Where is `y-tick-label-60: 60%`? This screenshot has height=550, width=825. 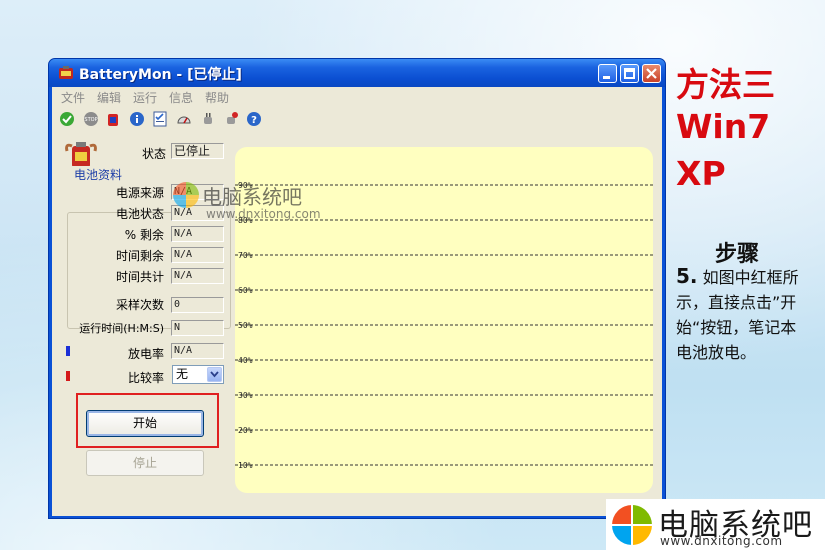
y-tick-label-60: 60% is located at coordinates (245, 290).